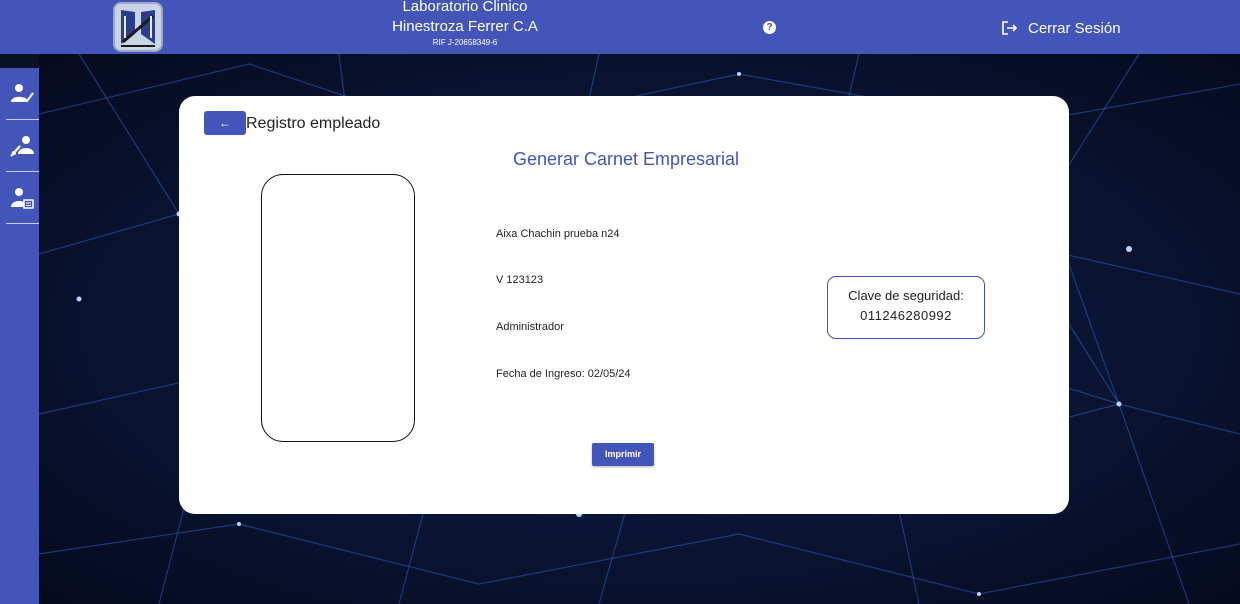 The image size is (1240, 604). I want to click on sidebar-item-medical-staff, so click(19, 146).